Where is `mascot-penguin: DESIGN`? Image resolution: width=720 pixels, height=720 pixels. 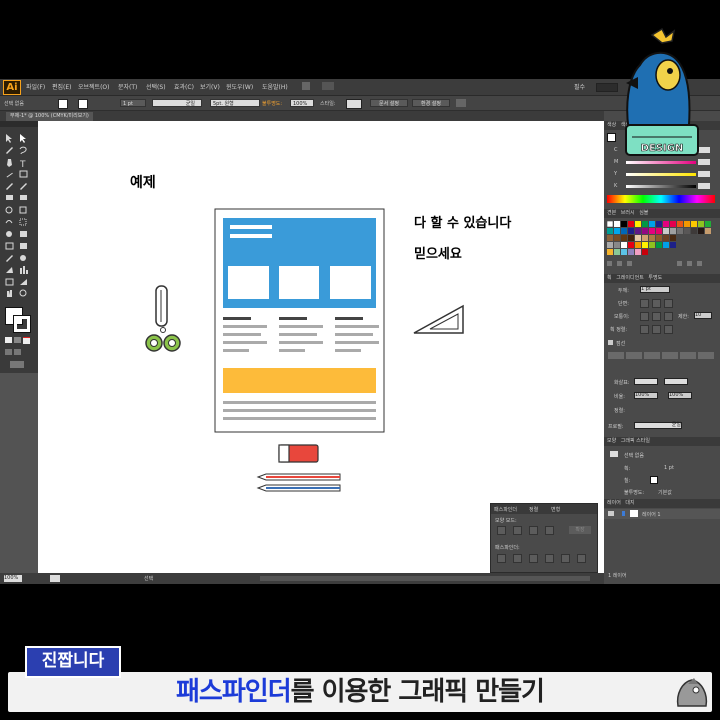 mascot-penguin: DESIGN is located at coordinates (662, 91).